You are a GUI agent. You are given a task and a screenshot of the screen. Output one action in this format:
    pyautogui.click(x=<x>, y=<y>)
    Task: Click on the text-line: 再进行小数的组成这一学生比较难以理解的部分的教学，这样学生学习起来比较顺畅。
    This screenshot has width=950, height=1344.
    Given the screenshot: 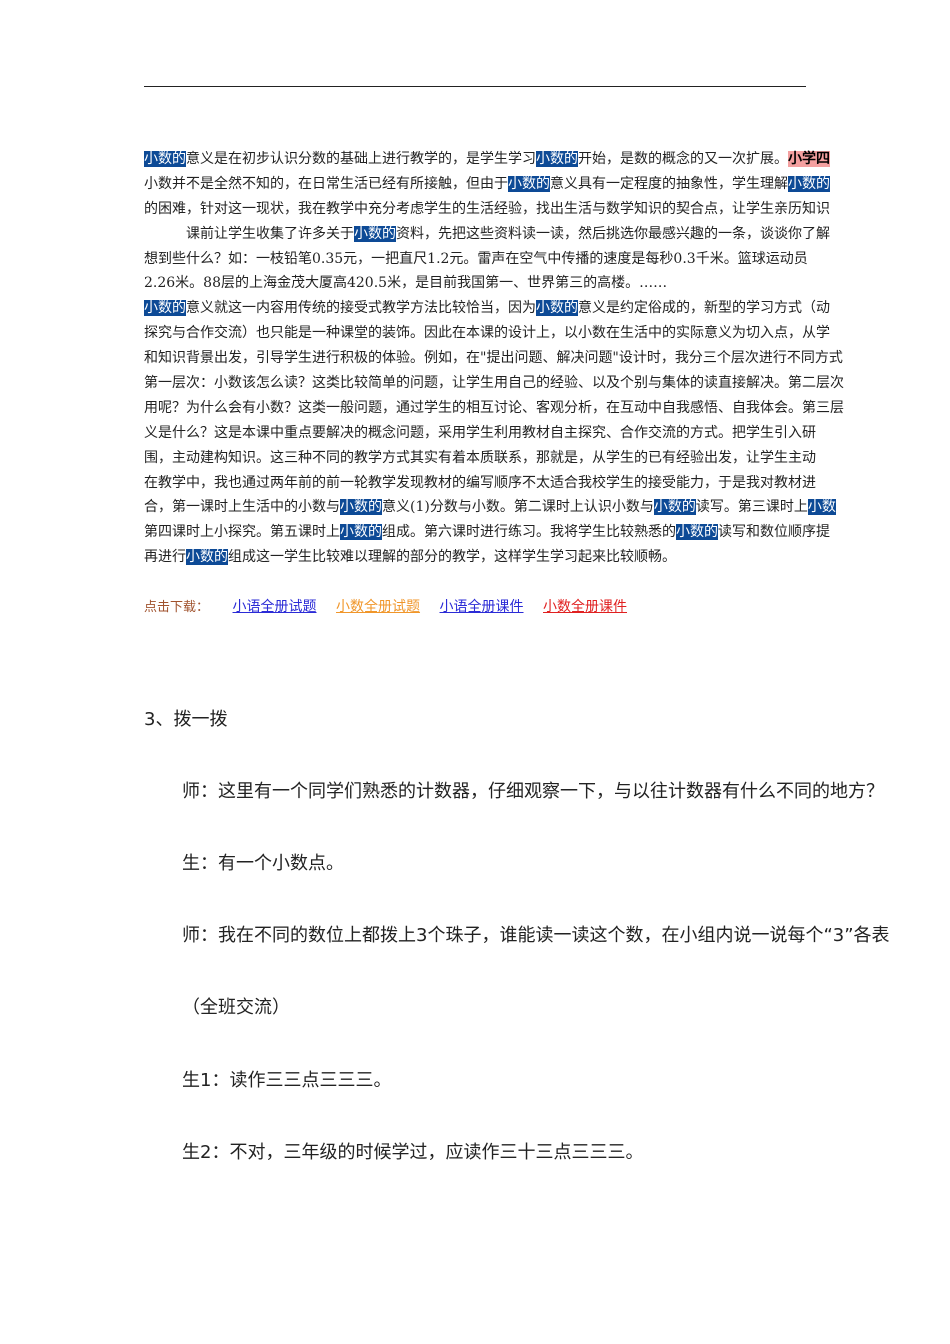 What is the action you would take?
    pyautogui.click(x=547, y=557)
    